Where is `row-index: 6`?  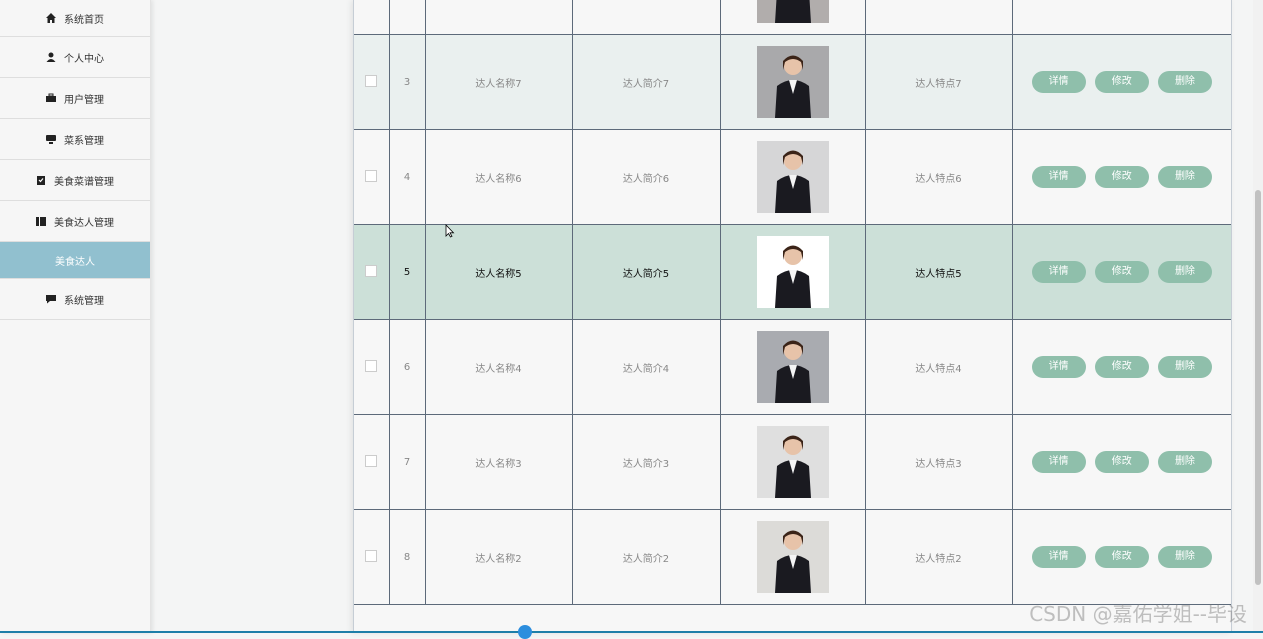 row-index: 6 is located at coordinates (407, 367).